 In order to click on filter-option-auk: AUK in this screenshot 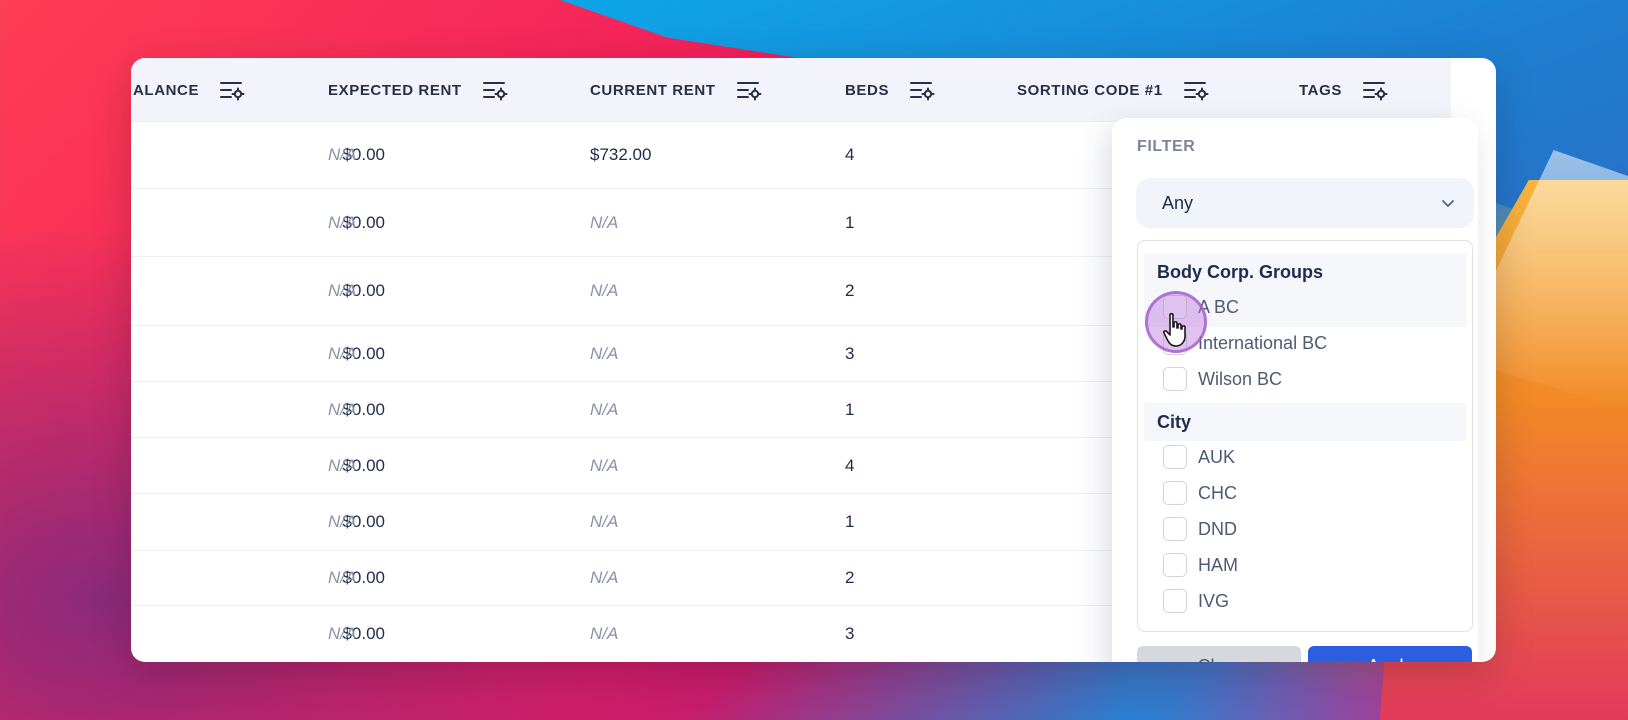, I will do `click(1199, 457)`.